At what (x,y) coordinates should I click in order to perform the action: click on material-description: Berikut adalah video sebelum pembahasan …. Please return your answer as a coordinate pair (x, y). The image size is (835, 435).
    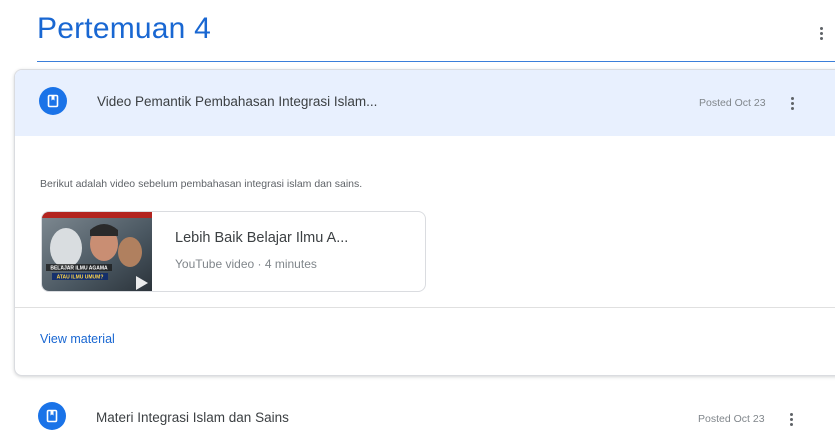
    Looking at the image, I should click on (201, 184).